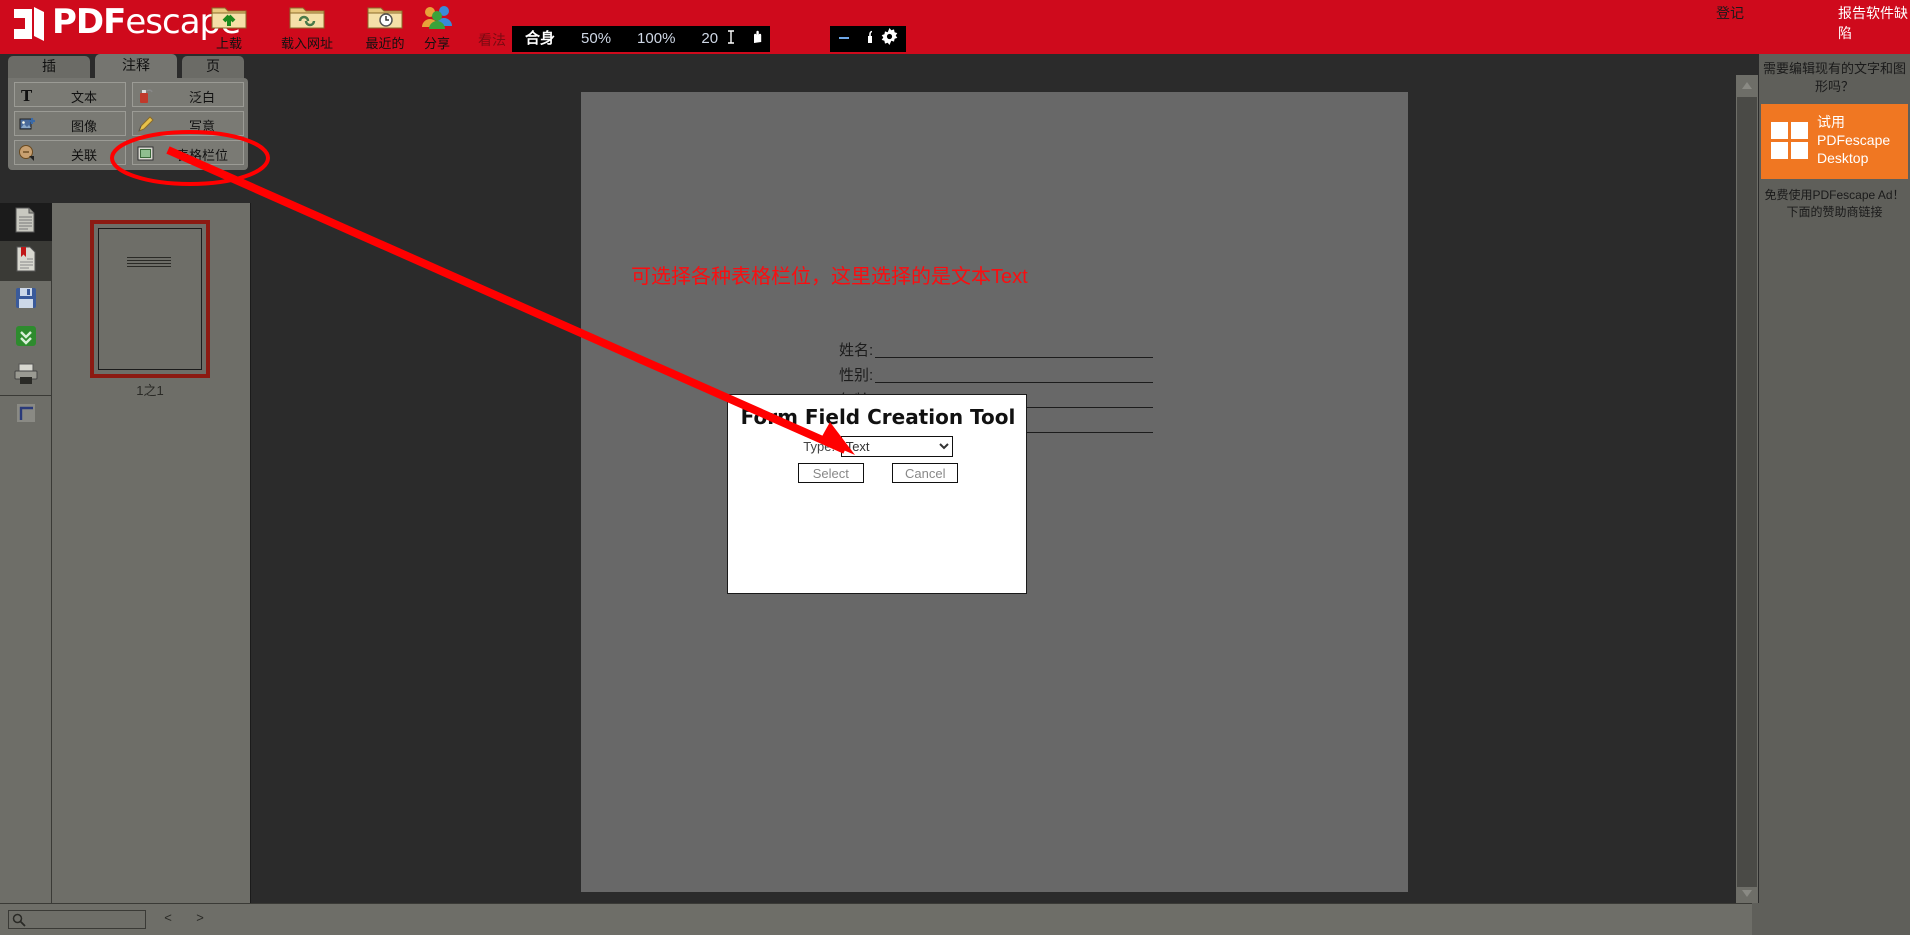 This screenshot has height=935, width=1910. I want to click on strip-icon-print, so click(26, 376).